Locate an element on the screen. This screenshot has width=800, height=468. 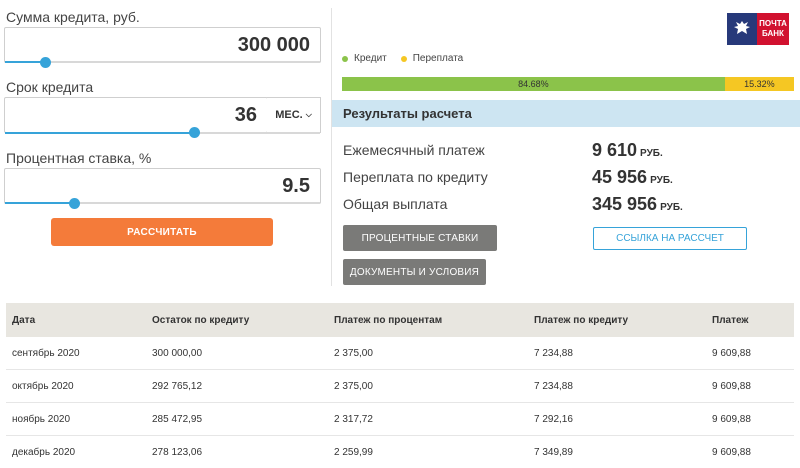
total-payment-label: Общая выплата is located at coordinates (395, 204).